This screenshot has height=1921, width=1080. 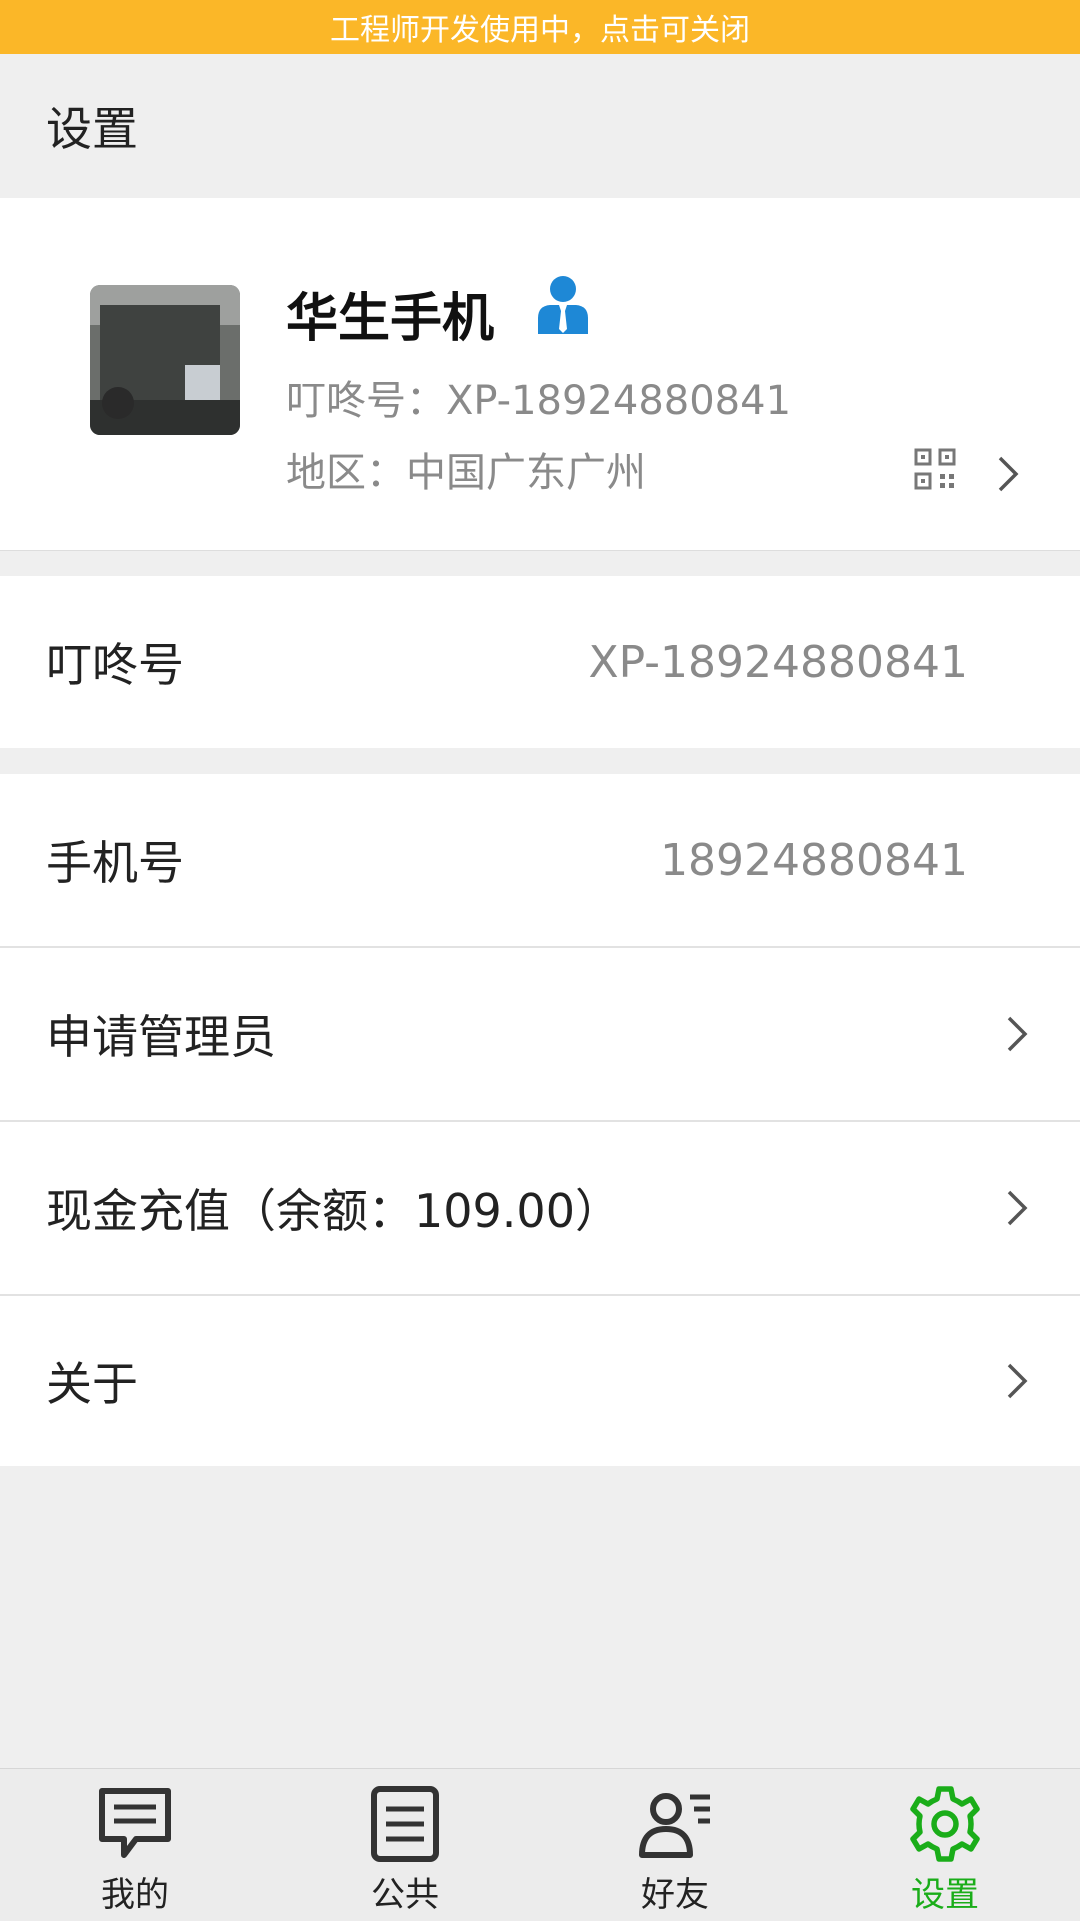 I want to click on tab-label: 公共, so click(x=405, y=1895).